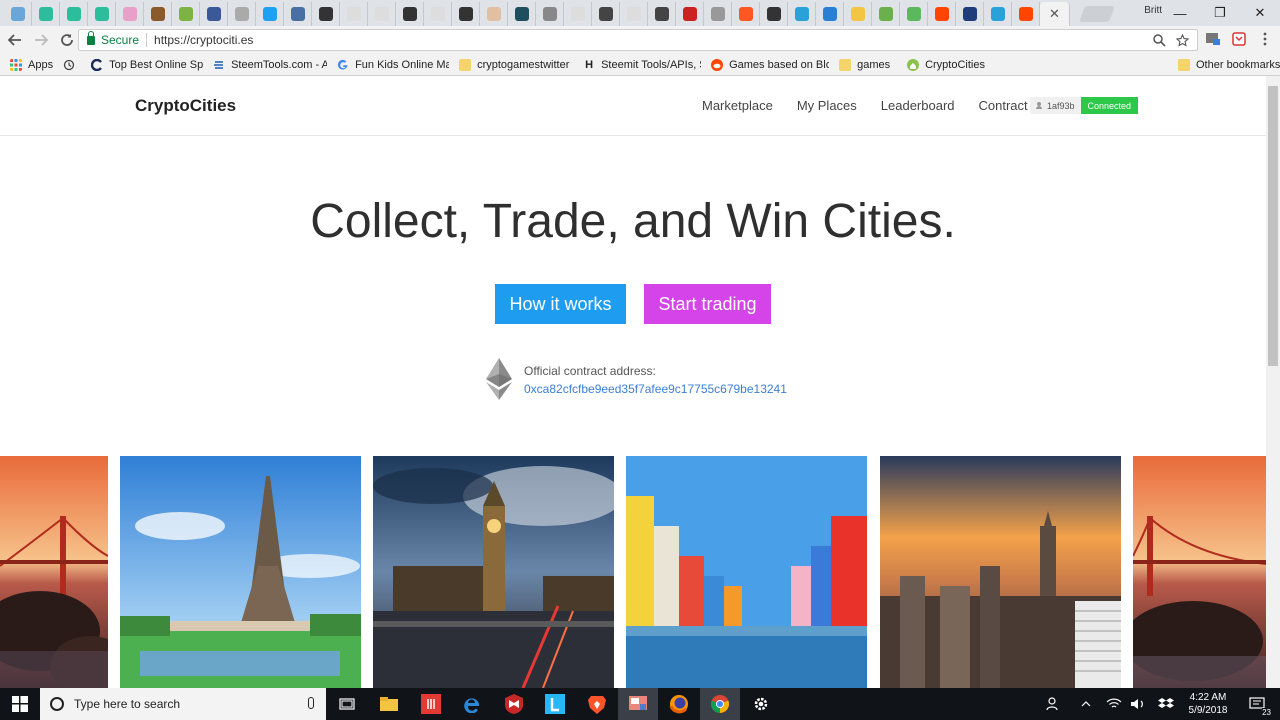  What do you see at coordinates (1054, 704) in the screenshot?
I see `people-icon` at bounding box center [1054, 704].